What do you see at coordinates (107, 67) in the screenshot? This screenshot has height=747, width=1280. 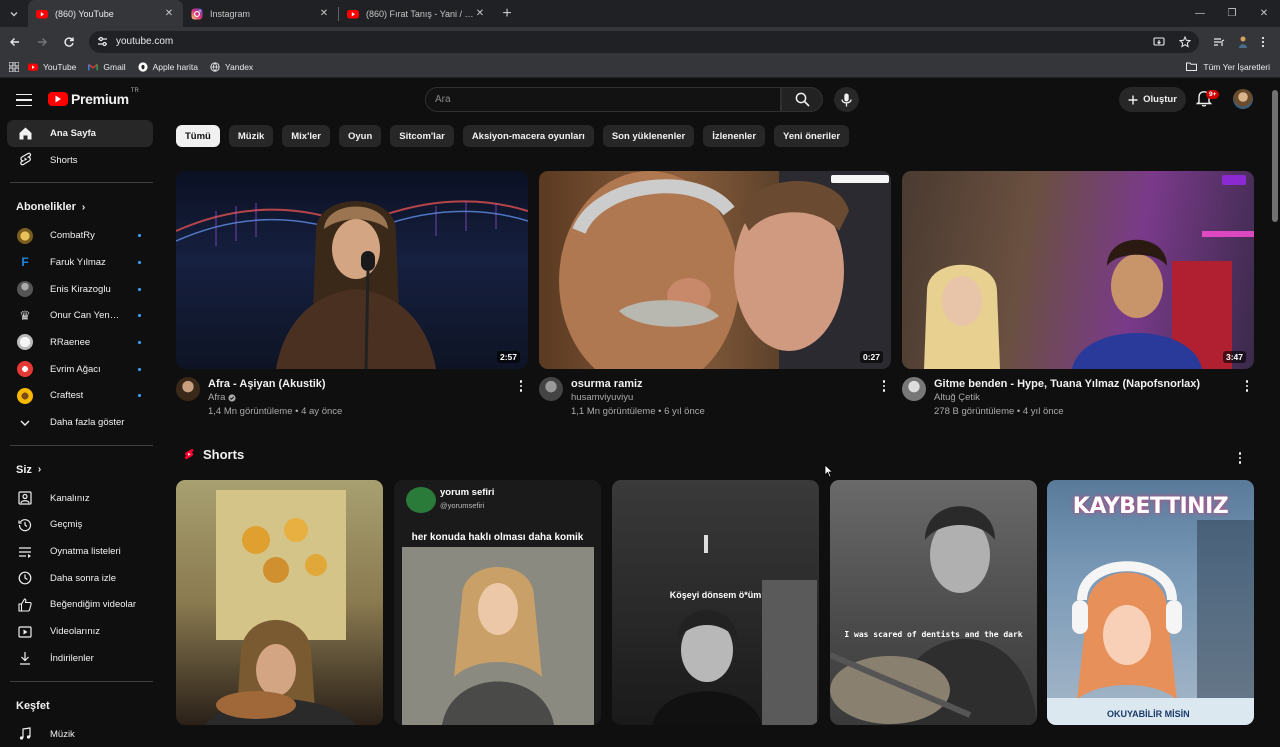 I see `bookmark-gmail: Gmail` at bounding box center [107, 67].